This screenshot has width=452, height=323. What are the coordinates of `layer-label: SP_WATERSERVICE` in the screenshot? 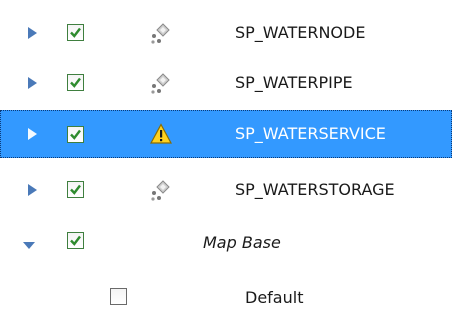 It's located at (310, 133).